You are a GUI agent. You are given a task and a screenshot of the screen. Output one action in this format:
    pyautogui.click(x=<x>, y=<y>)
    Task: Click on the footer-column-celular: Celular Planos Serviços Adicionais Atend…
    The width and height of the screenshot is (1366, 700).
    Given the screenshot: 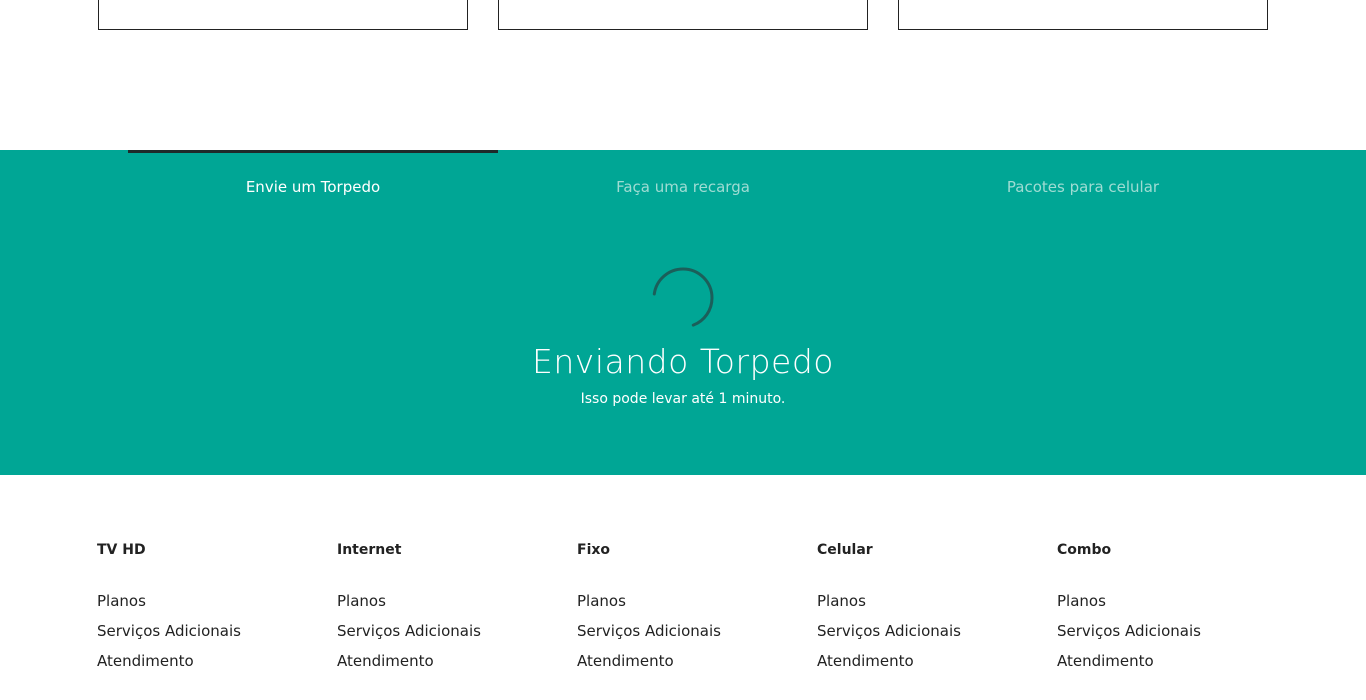 What is the action you would take?
    pyautogui.click(x=932, y=612)
    